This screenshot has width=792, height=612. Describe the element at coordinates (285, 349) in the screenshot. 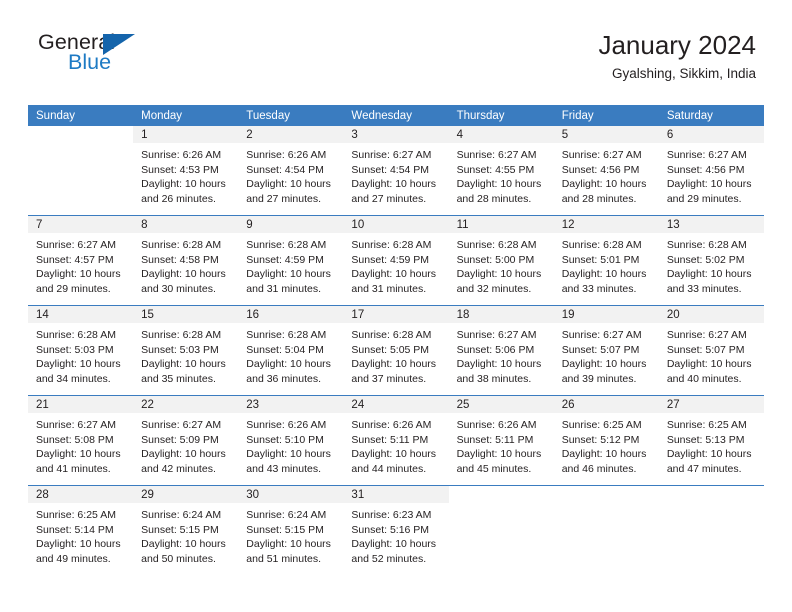

I see `sunset-text: Sunset: 5:04 PM` at that location.